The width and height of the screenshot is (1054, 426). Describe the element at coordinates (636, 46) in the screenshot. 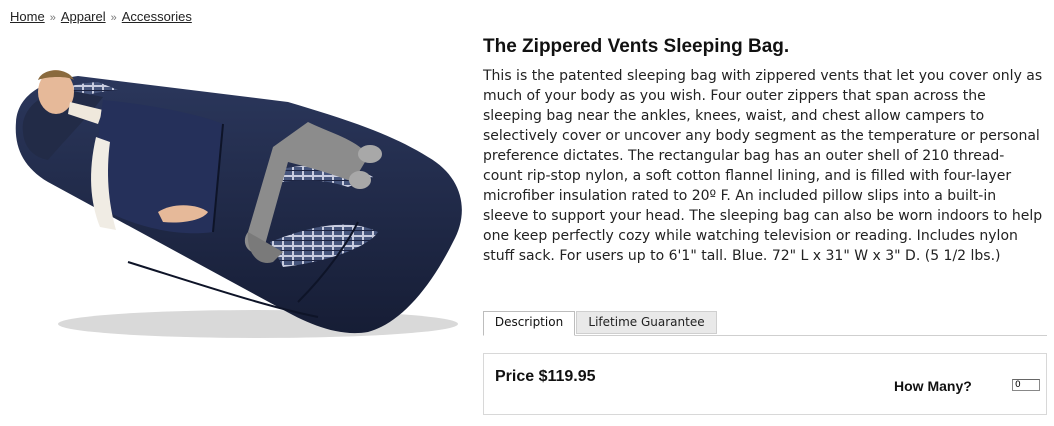

I see `product-title: The Zippered Vents Sleeping Bag.` at that location.